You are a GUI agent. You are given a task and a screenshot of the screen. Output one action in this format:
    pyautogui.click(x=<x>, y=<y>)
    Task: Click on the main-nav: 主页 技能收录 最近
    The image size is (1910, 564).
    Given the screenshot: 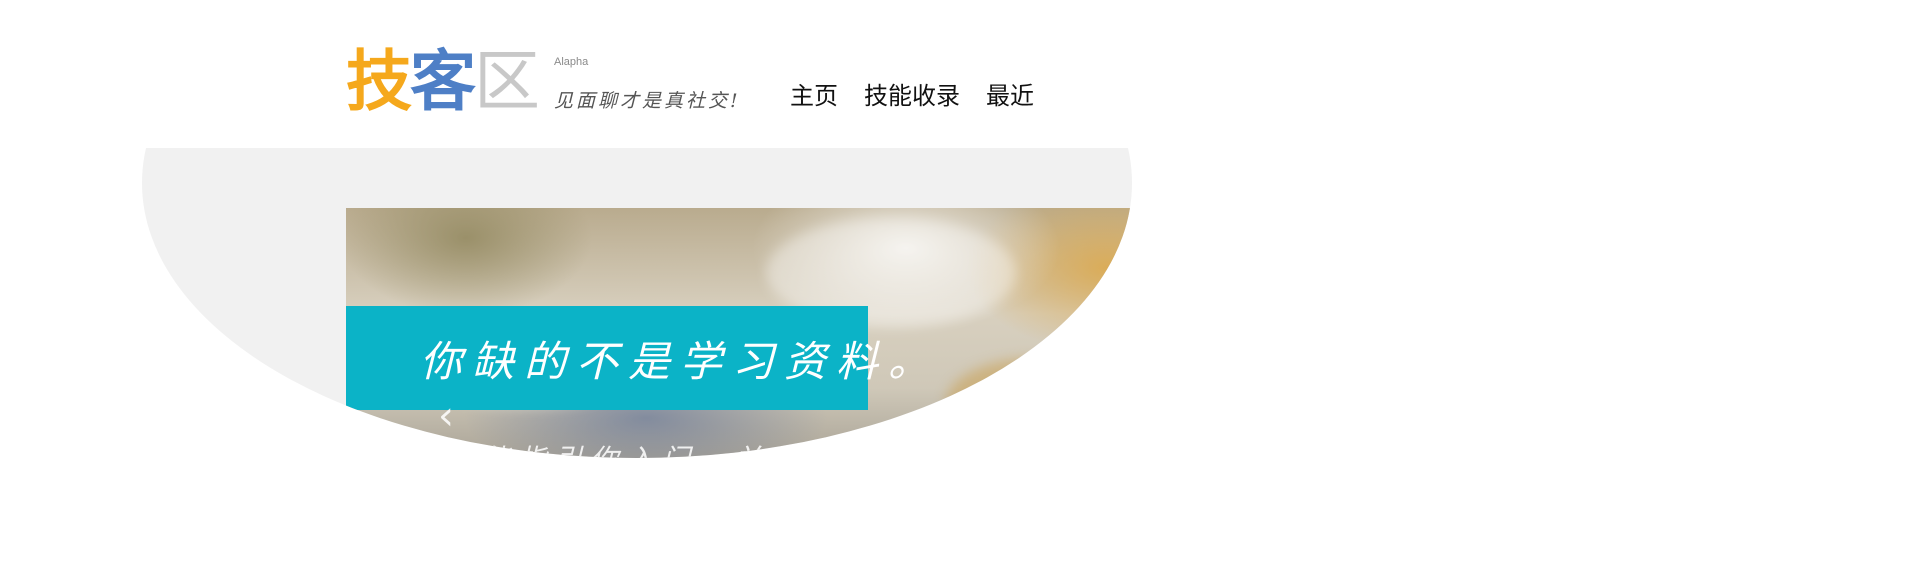 What is the action you would take?
    pyautogui.click(x=915, y=96)
    